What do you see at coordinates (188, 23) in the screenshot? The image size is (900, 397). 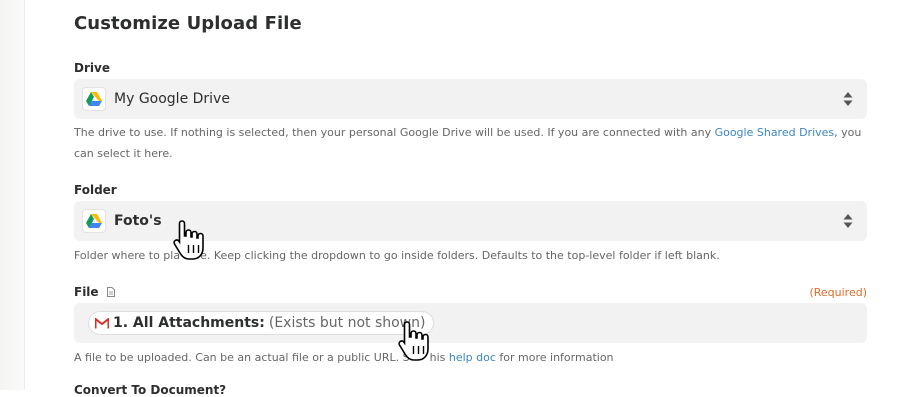 I see `page-title: Customize Upload File` at bounding box center [188, 23].